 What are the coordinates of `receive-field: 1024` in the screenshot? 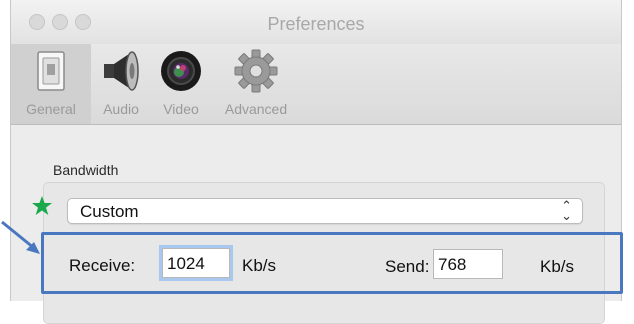 It's located at (196, 263).